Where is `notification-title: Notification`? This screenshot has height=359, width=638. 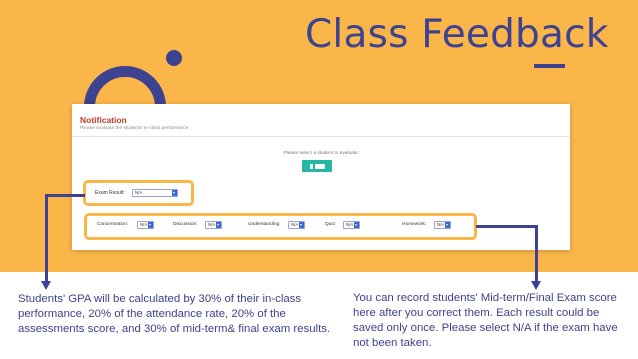 notification-title: Notification is located at coordinates (103, 120).